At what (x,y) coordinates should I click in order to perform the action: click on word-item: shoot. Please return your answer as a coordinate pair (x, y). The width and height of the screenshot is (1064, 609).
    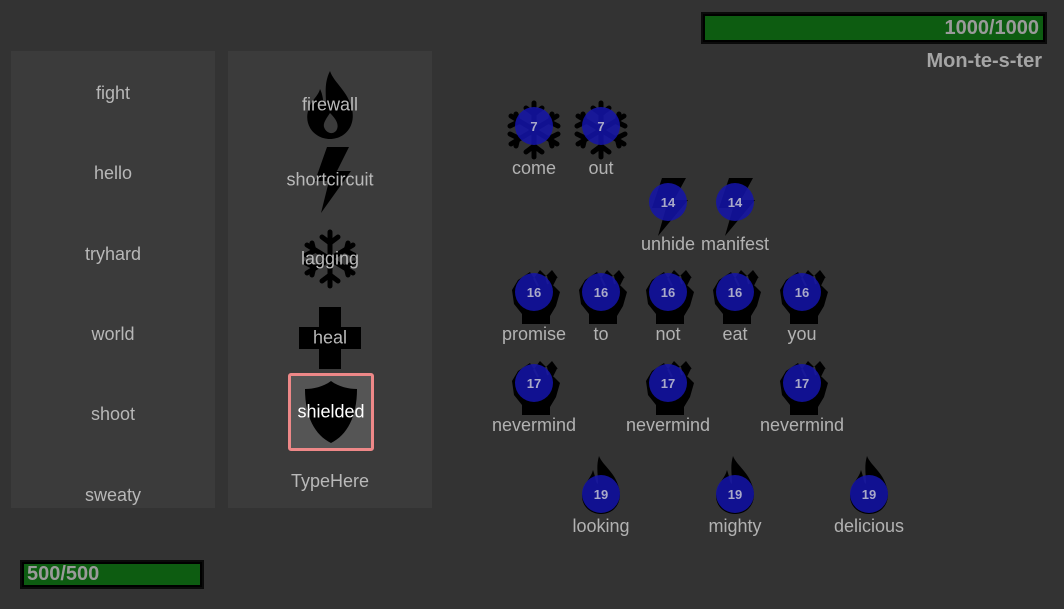
    Looking at the image, I should click on (113, 414).